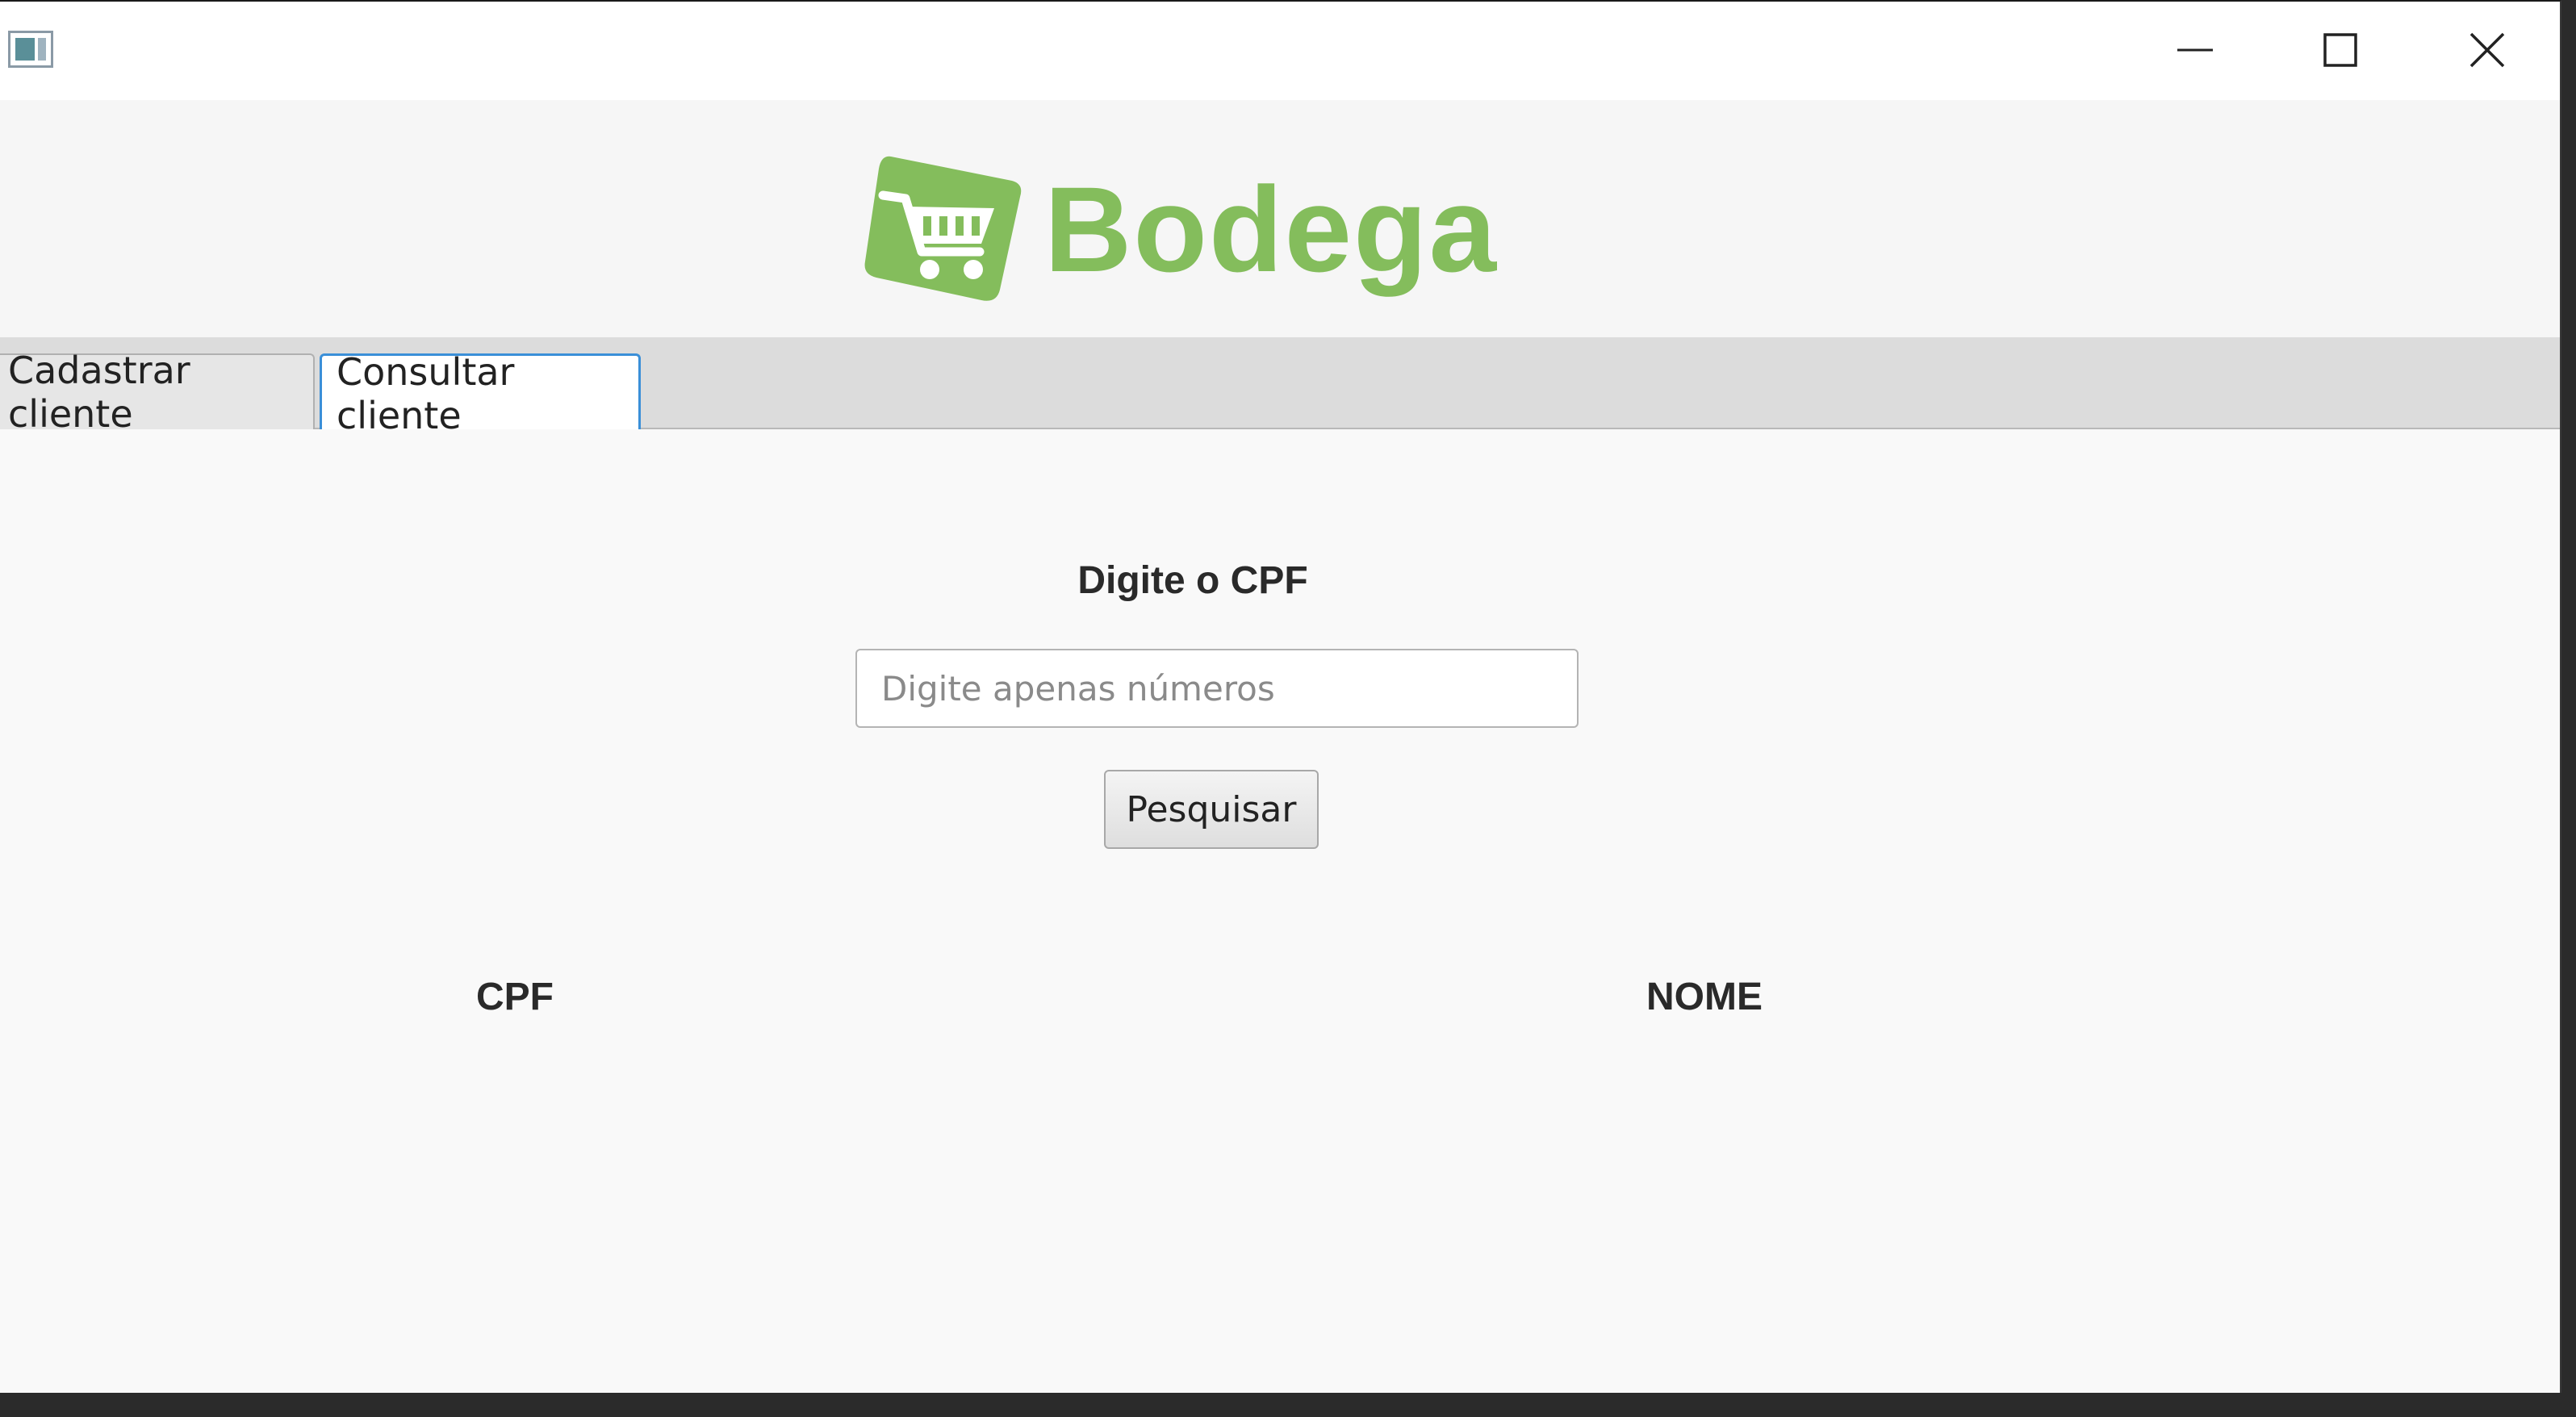 This screenshot has height=1417, width=2576. I want to click on tab-label: Cadastrar cliente, so click(99, 393).